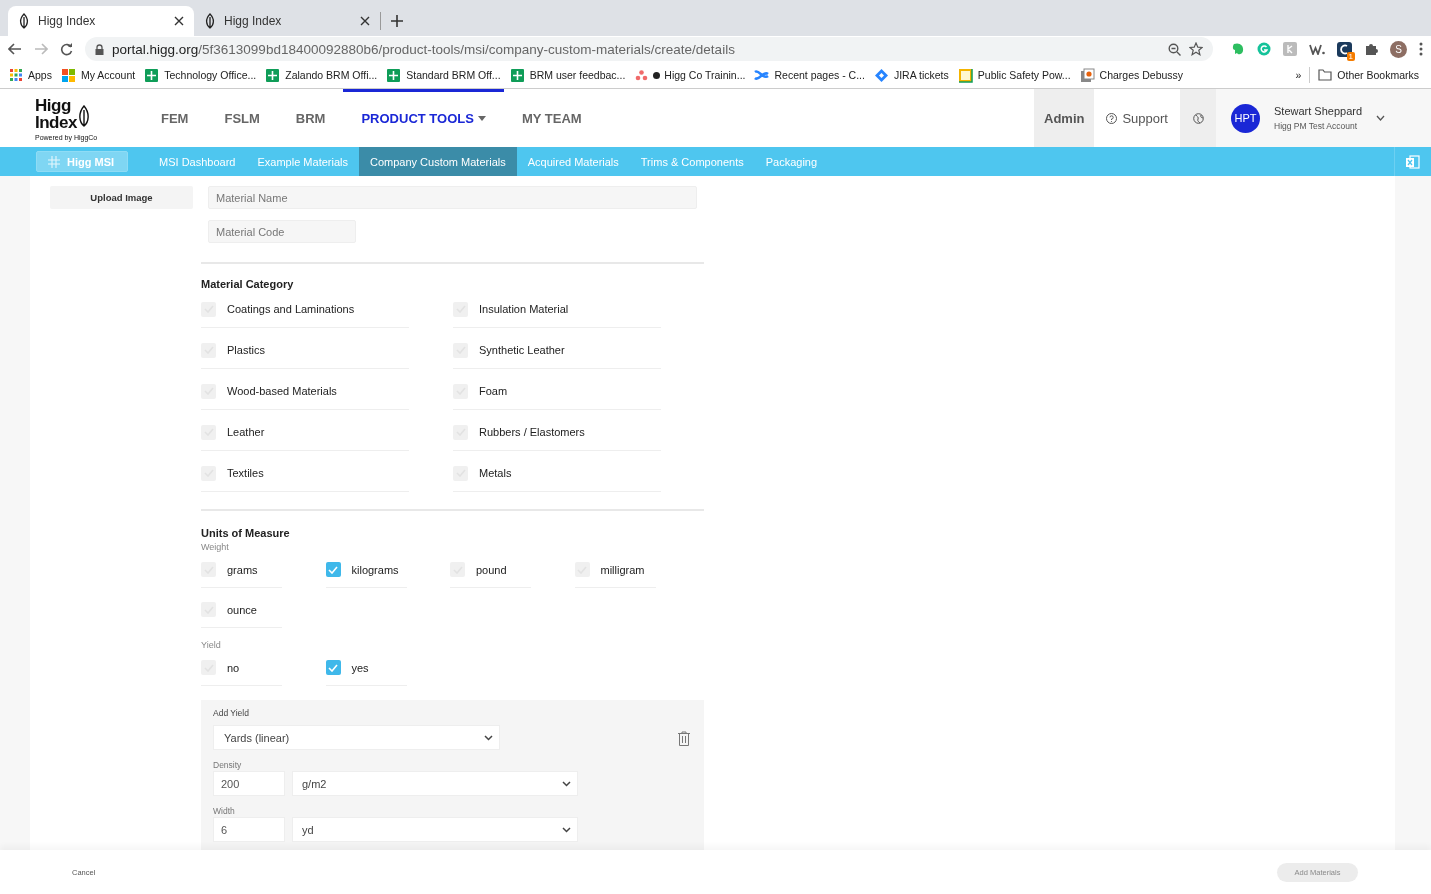  Describe the element at coordinates (1290, 49) in the screenshot. I see `extension-icon` at that location.